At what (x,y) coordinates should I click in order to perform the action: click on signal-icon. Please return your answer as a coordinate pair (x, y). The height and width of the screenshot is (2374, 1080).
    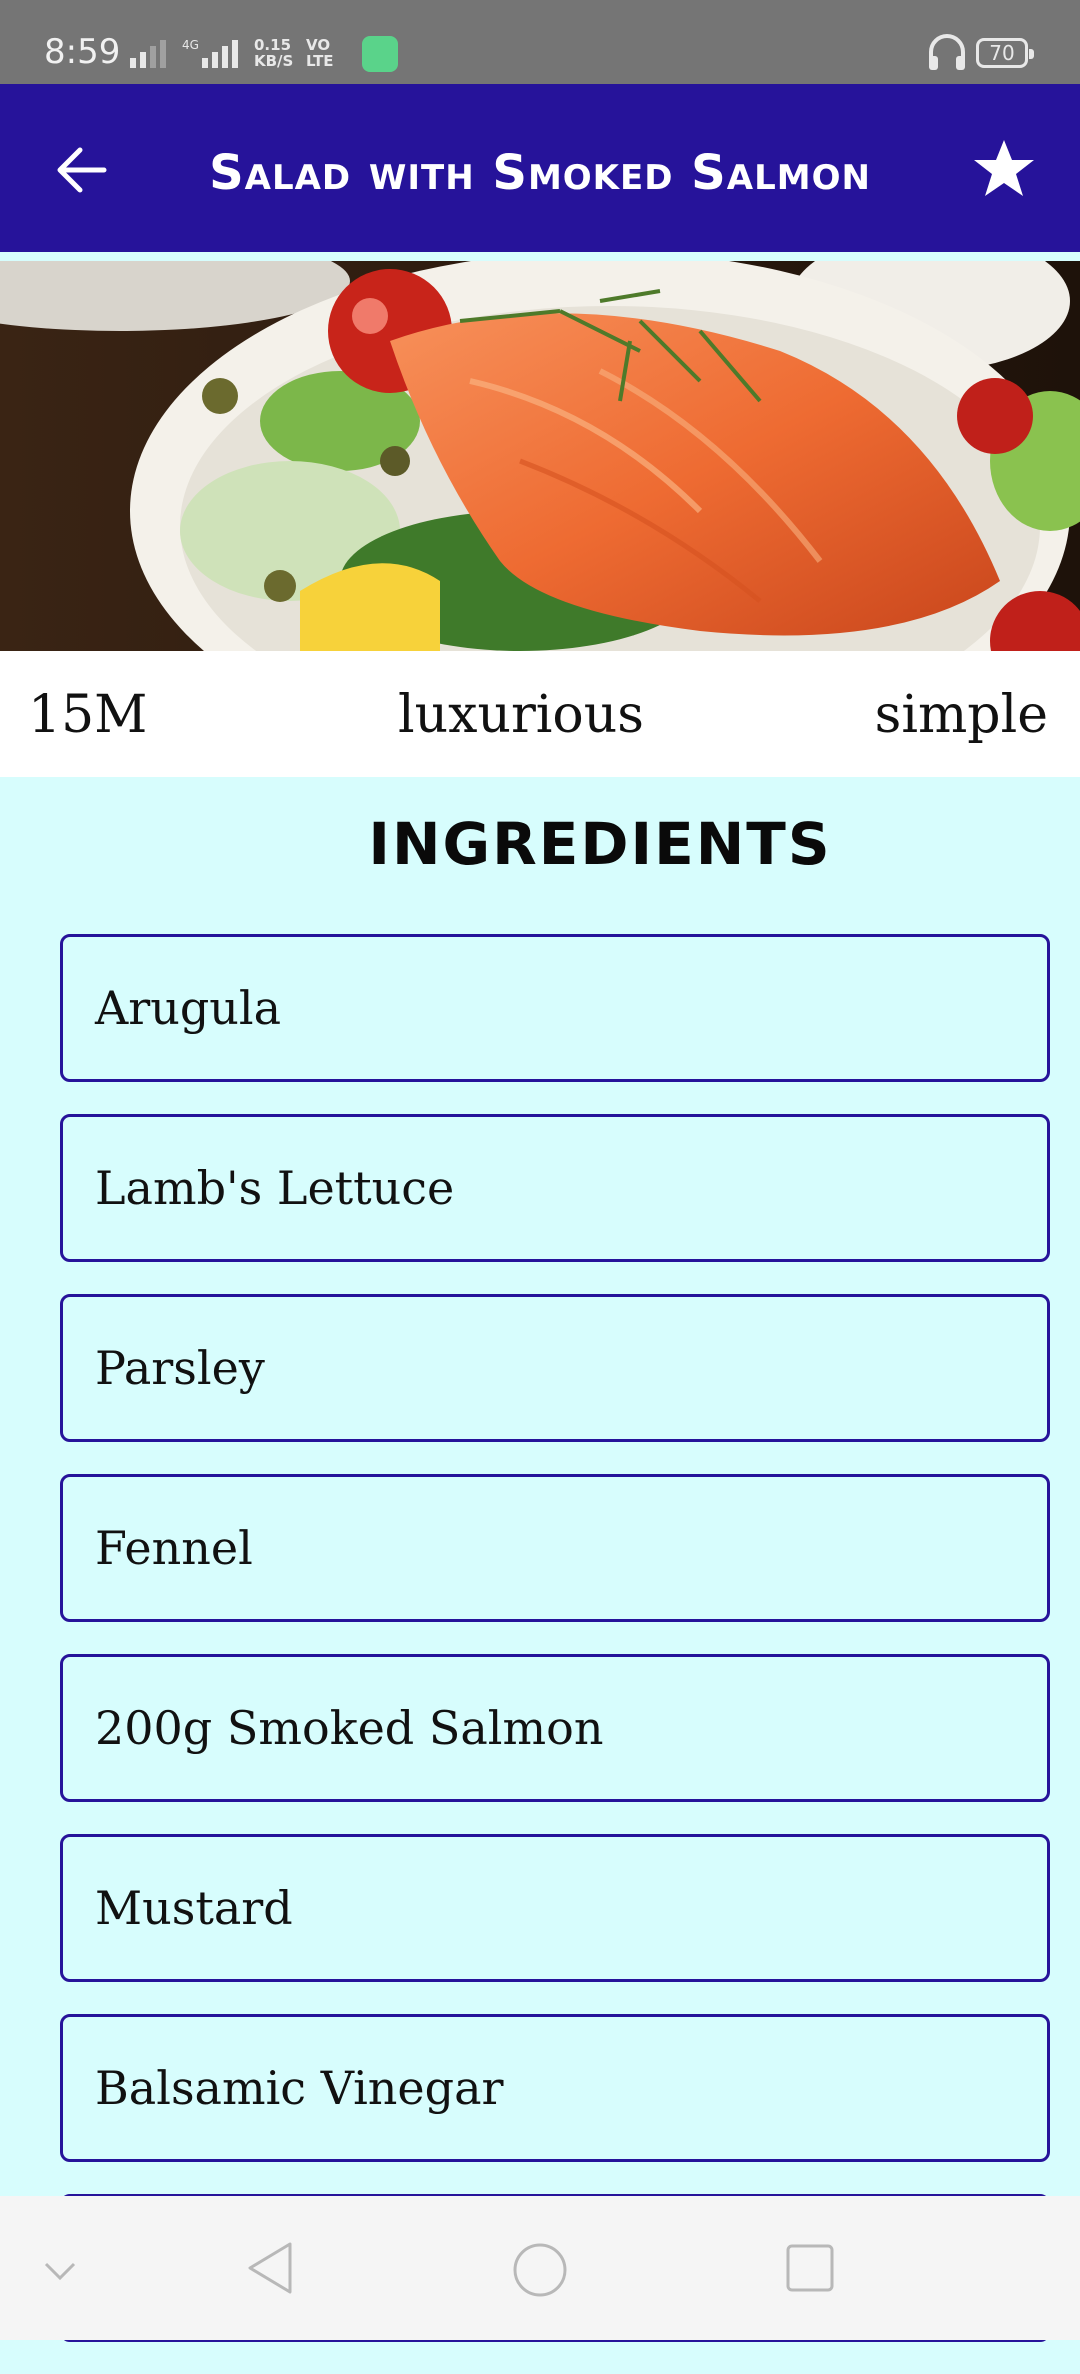
    Looking at the image, I should click on (148, 54).